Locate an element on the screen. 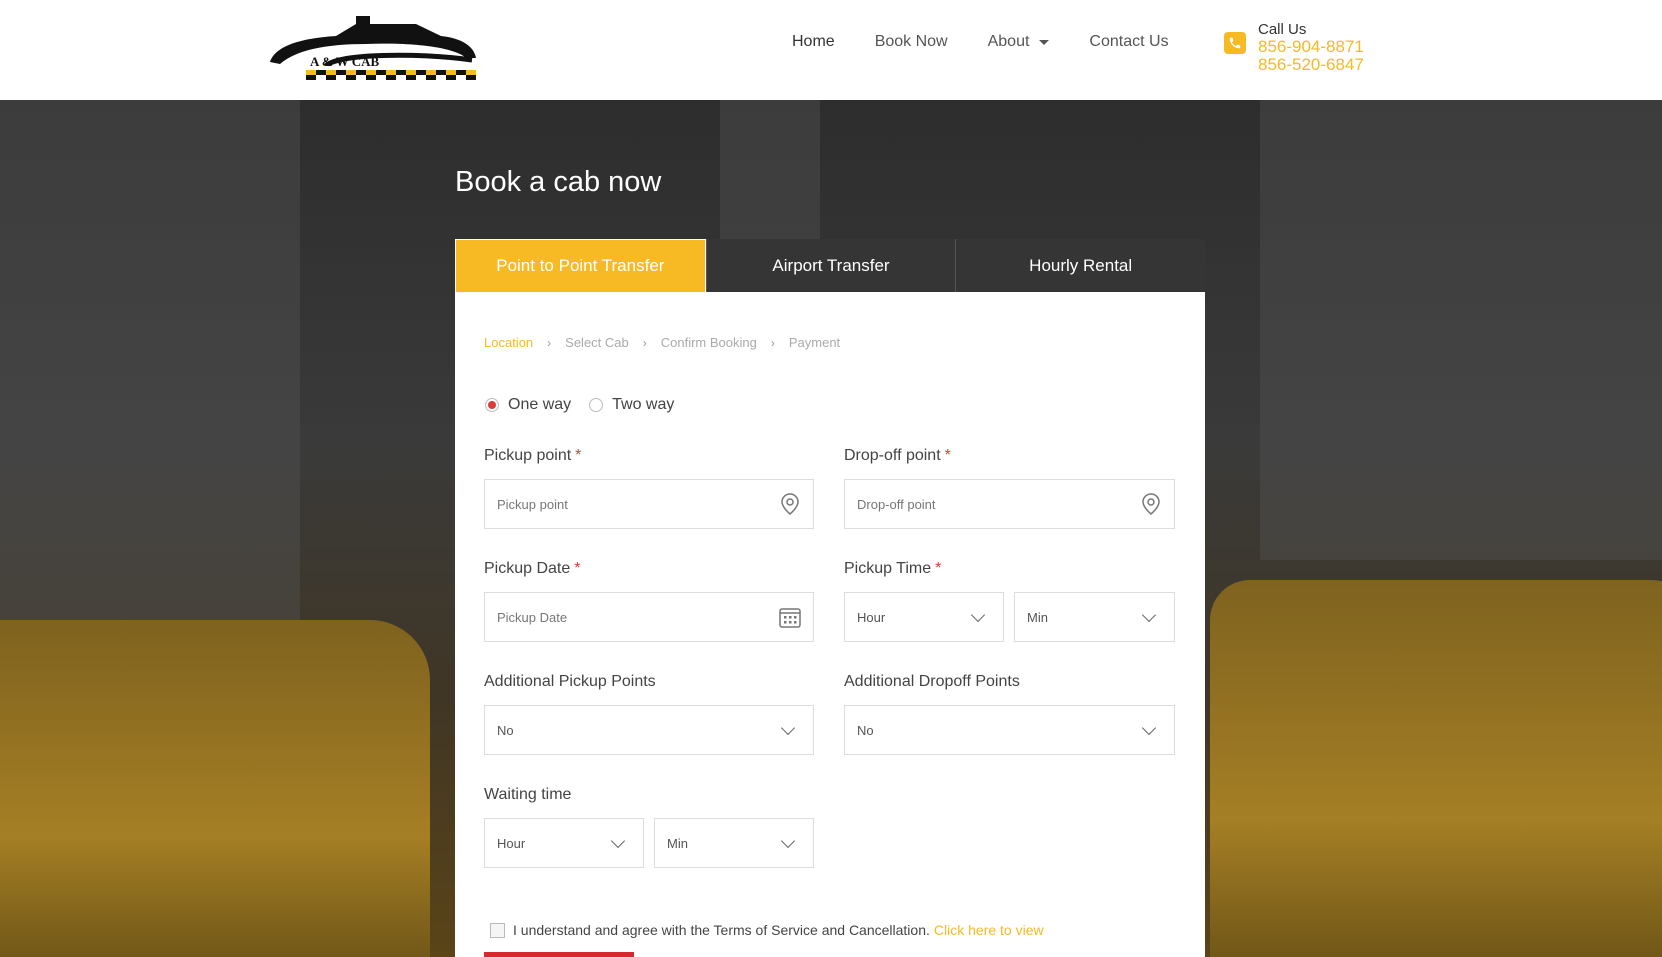 Image resolution: width=1662 pixels, height=957 pixels. pickup-hour-value: Hour is located at coordinates (871, 617).